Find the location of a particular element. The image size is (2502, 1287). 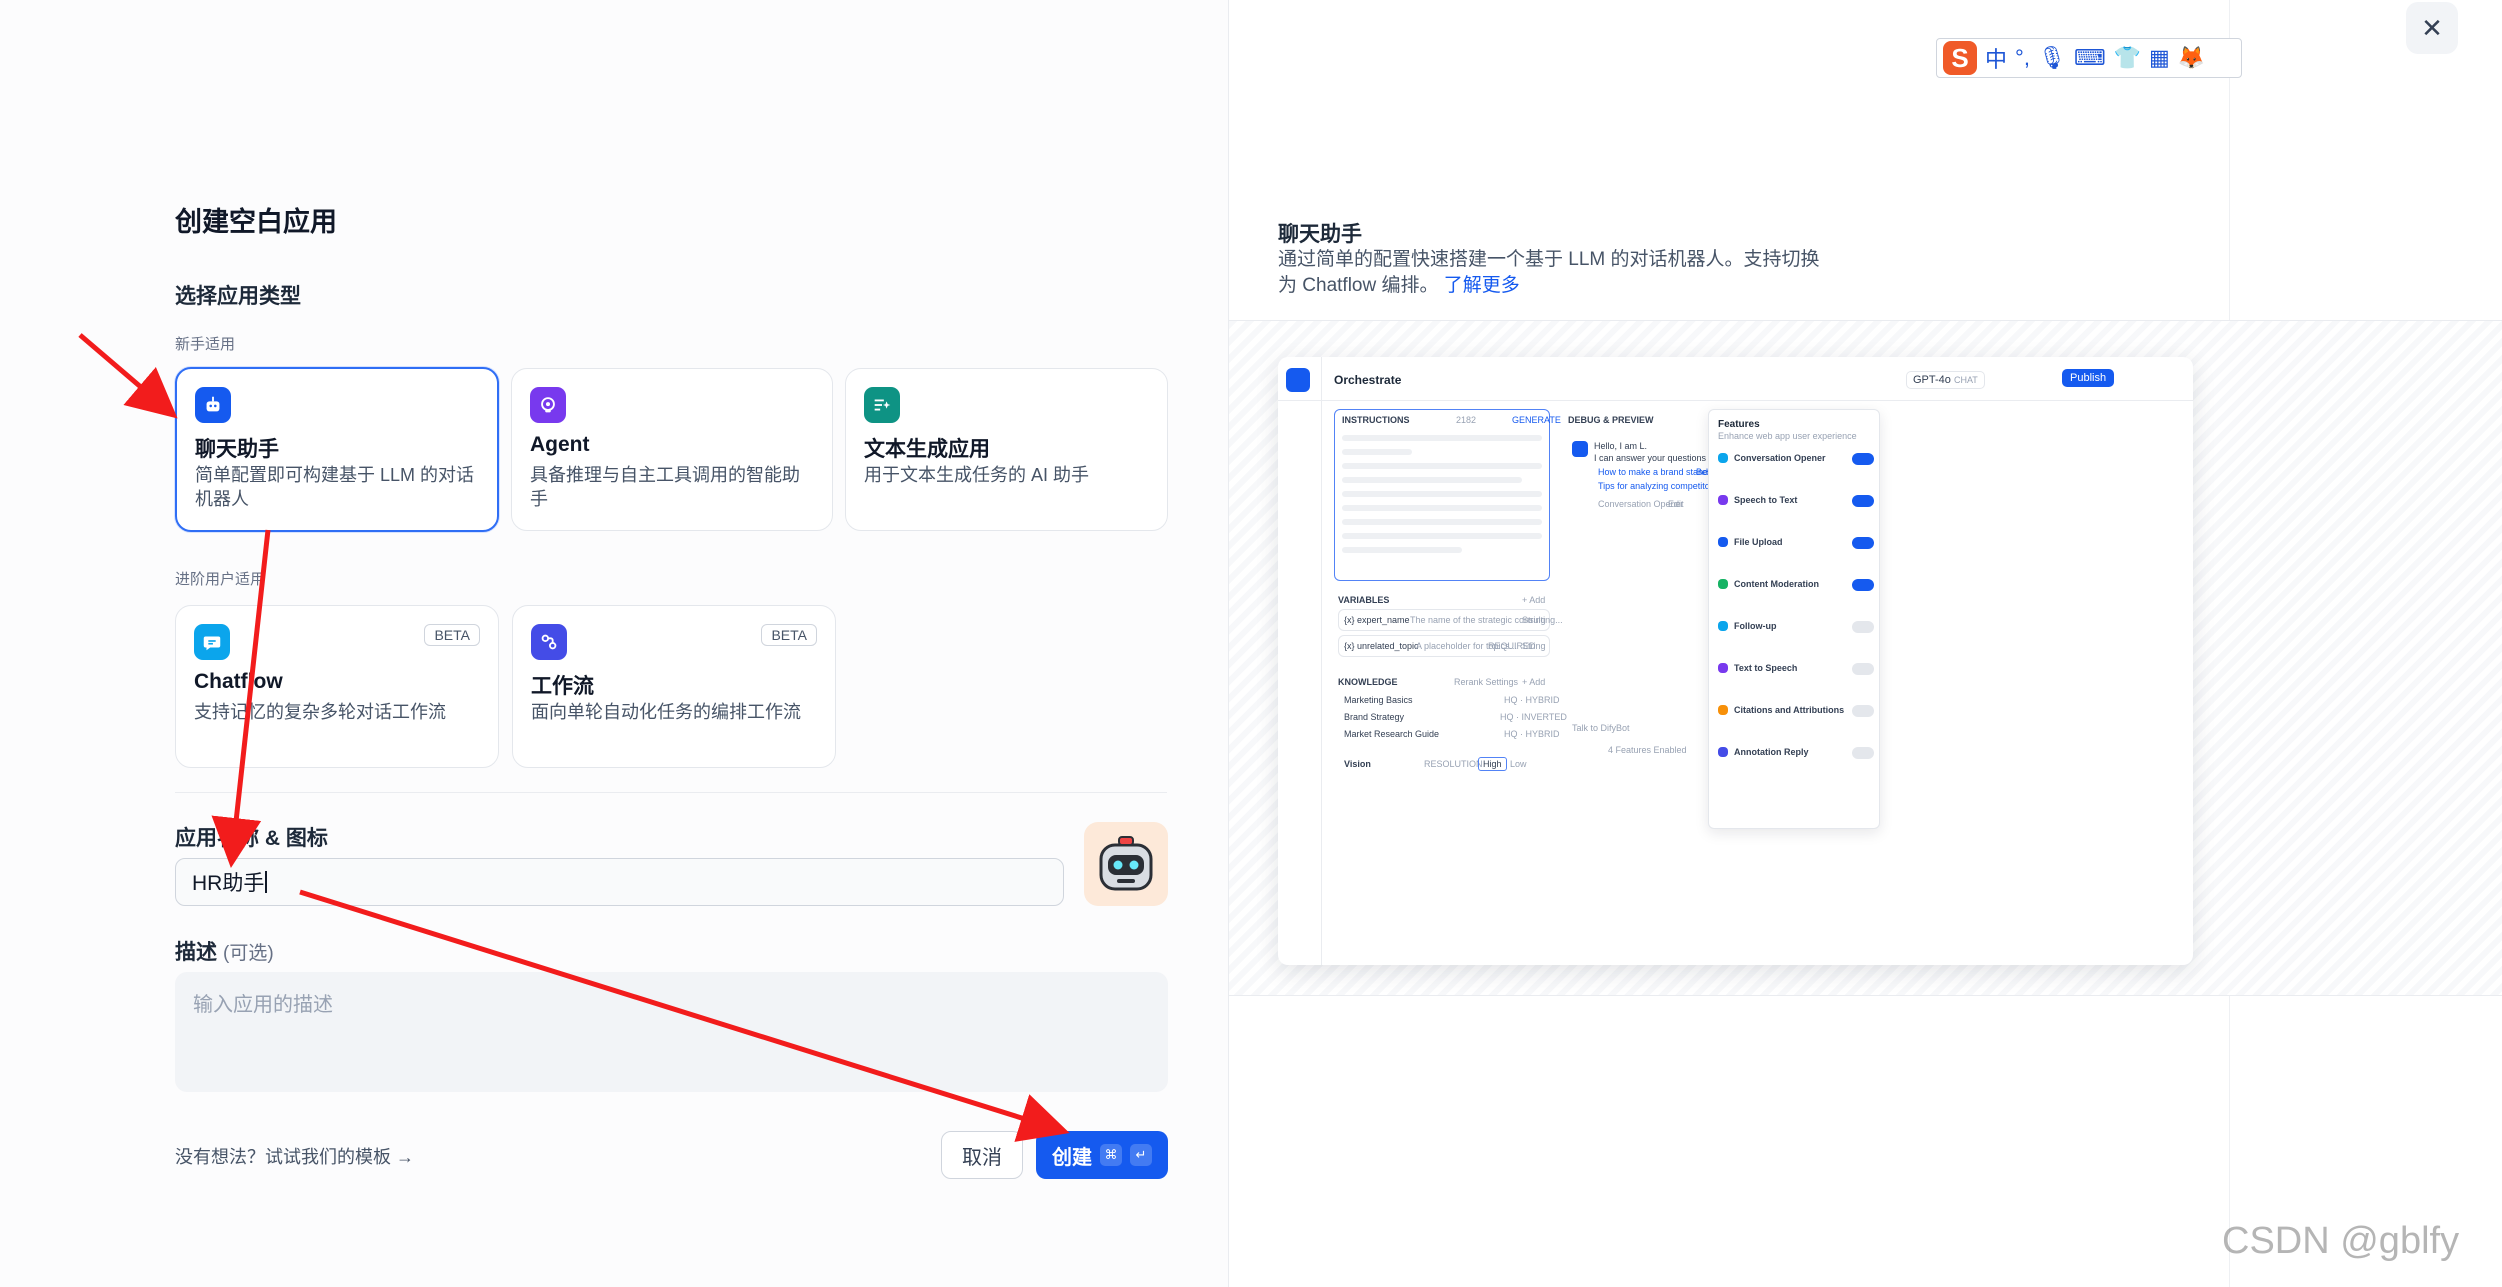

add-variable-link: + Add is located at coordinates (1534, 600).